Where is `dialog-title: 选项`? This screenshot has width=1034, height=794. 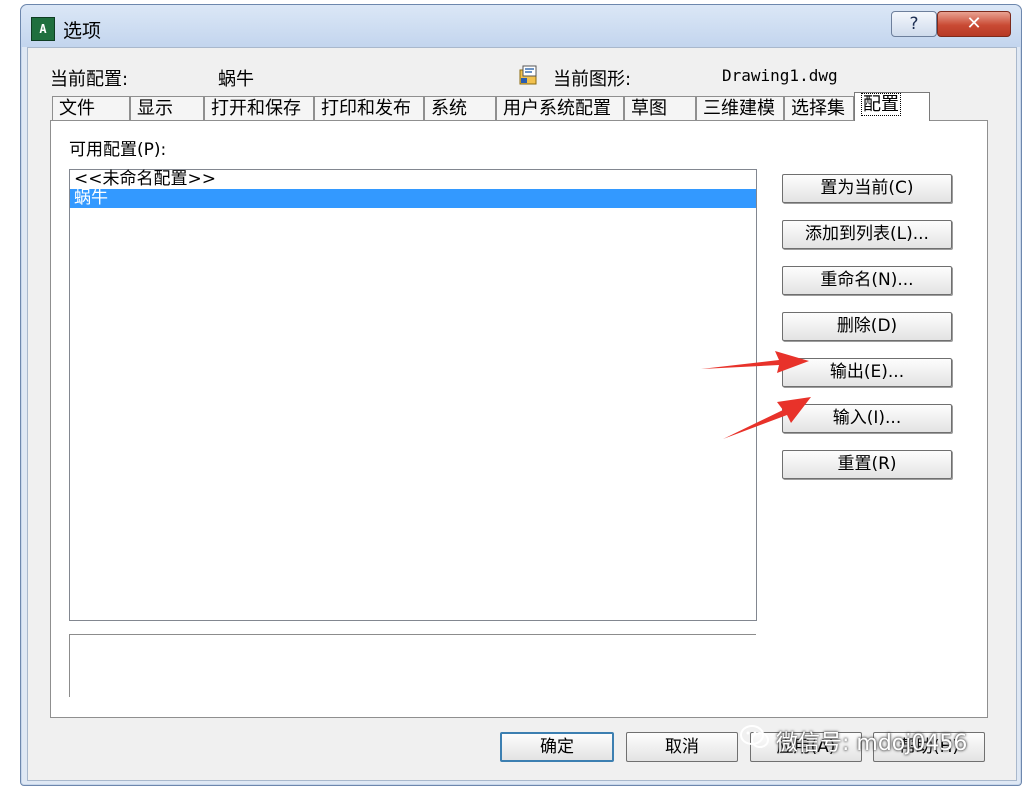
dialog-title: 选项 is located at coordinates (82, 31).